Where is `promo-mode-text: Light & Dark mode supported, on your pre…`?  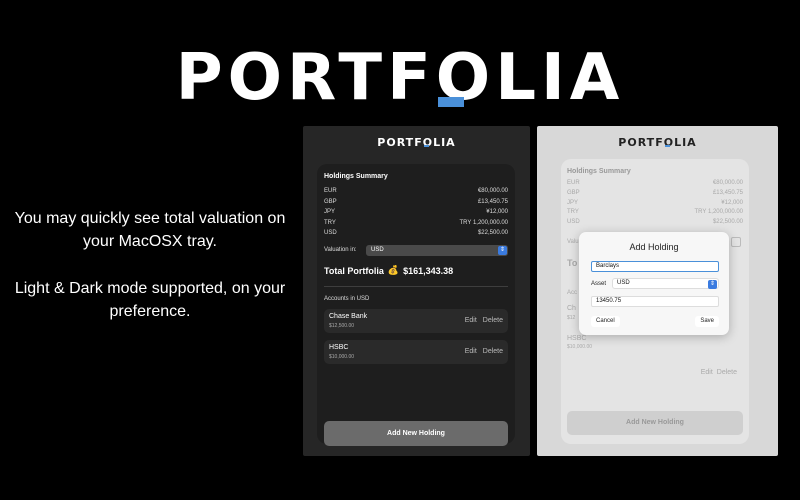 promo-mode-text: Light & Dark mode supported, on your pre… is located at coordinates (150, 300).